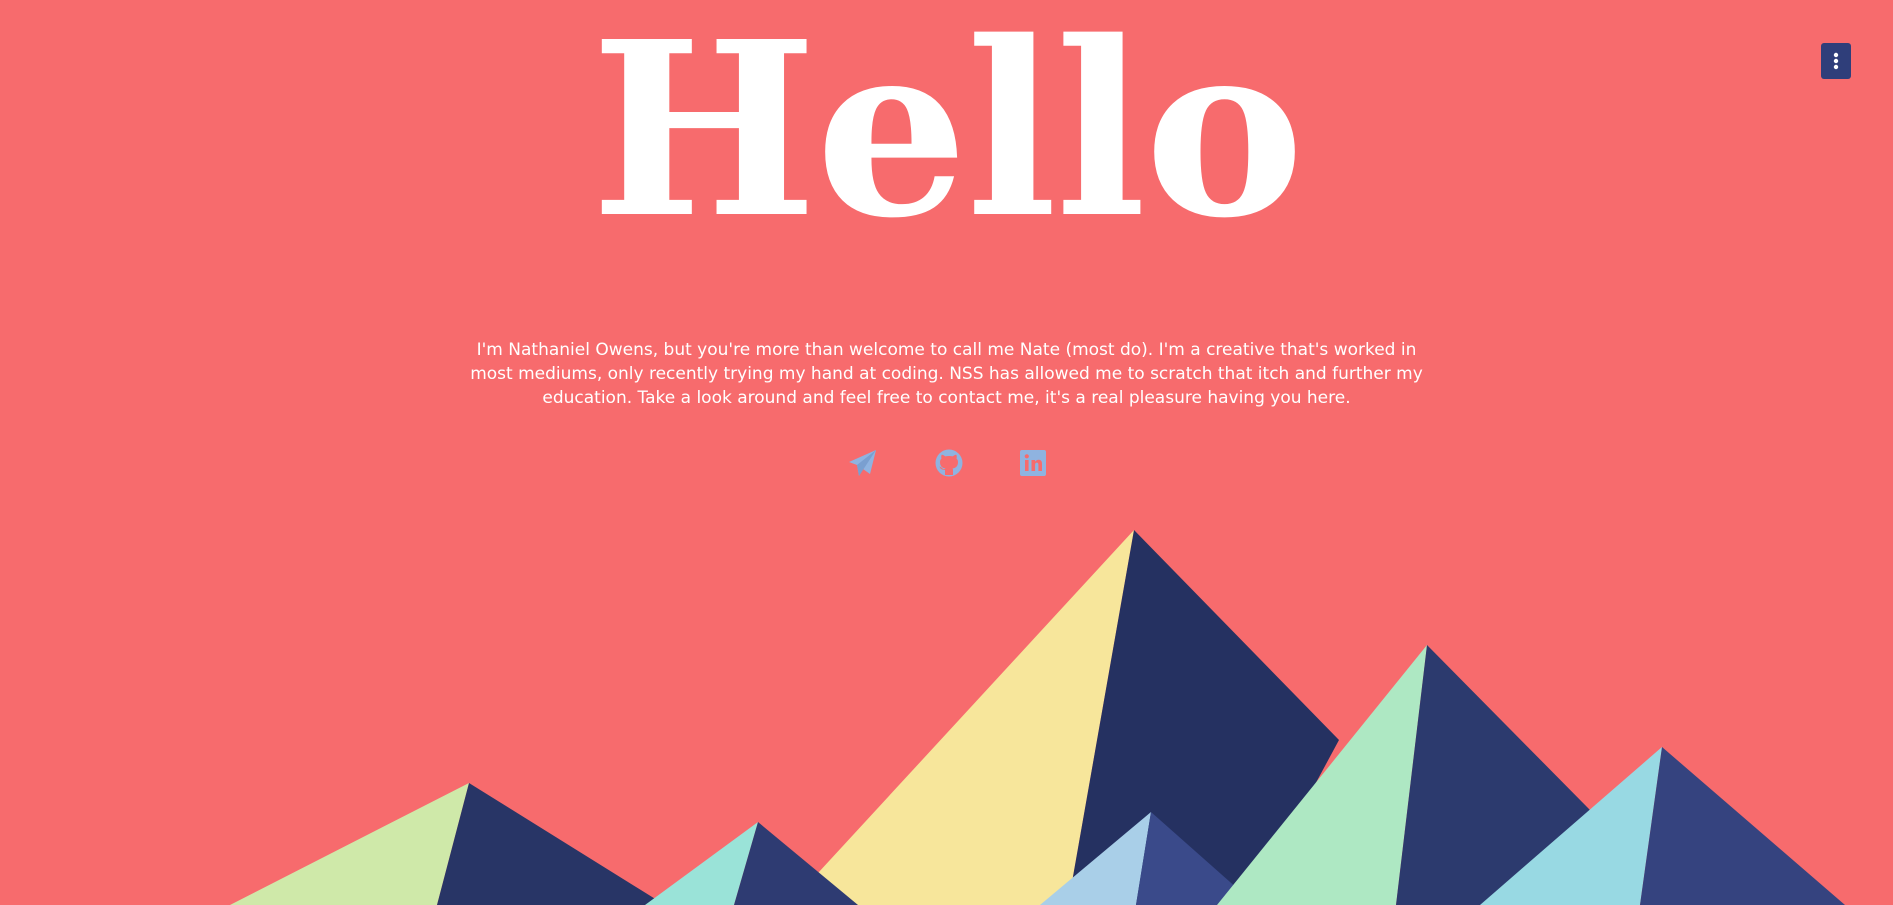 The image size is (1893, 905). What do you see at coordinates (447, 844) in the screenshot?
I see `mountain-small-left` at bounding box center [447, 844].